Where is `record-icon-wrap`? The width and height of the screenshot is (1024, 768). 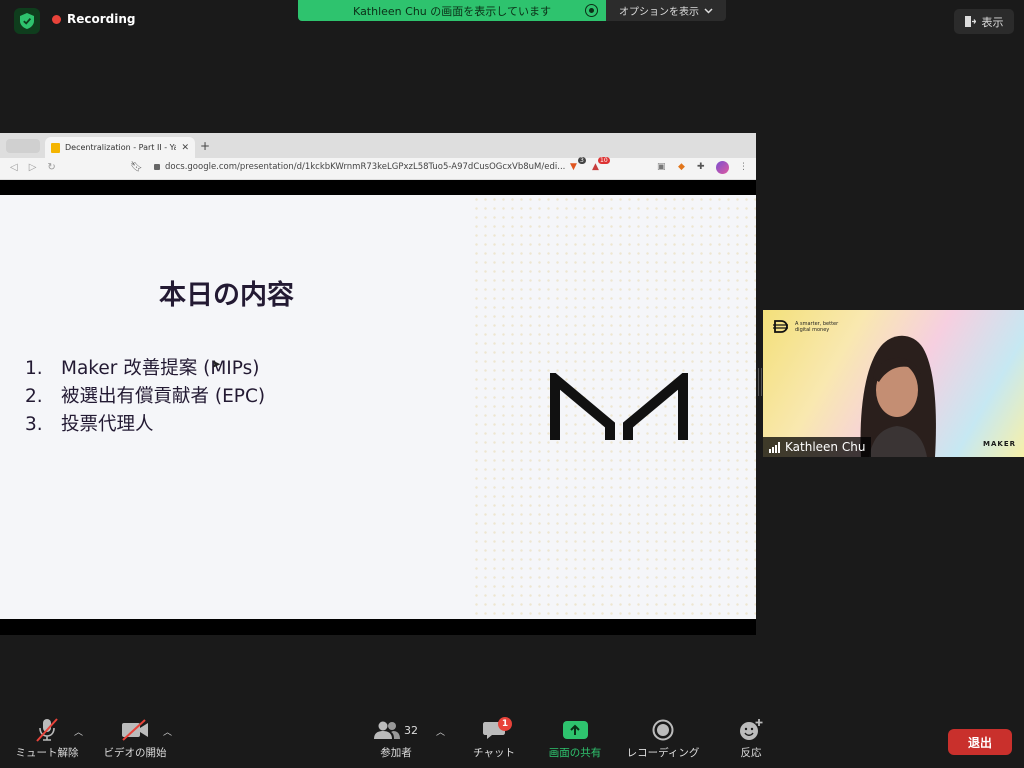 record-icon-wrap is located at coordinates (663, 730).